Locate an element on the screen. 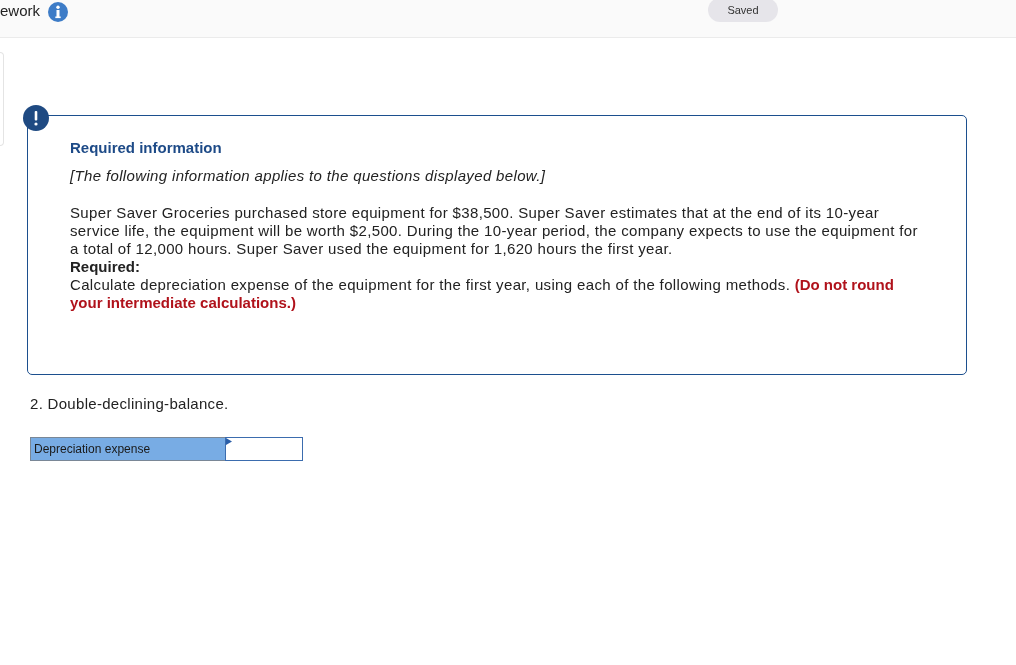 This screenshot has height=665, width=1016. info-icon is located at coordinates (58, 12).